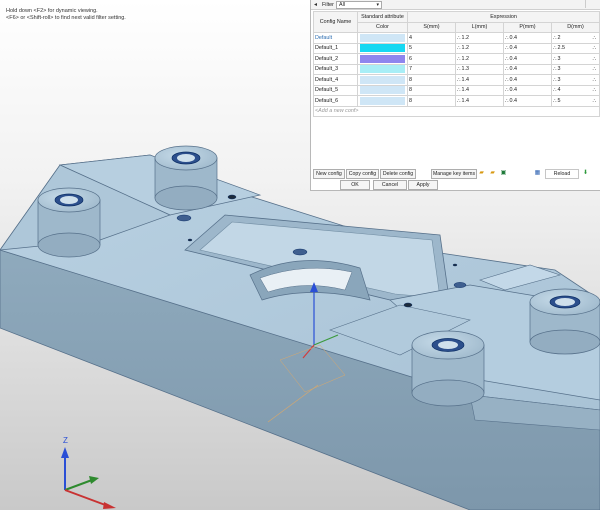 This screenshot has width=600, height=510. I want to click on filter-dropdown: All ▾, so click(359, 5).